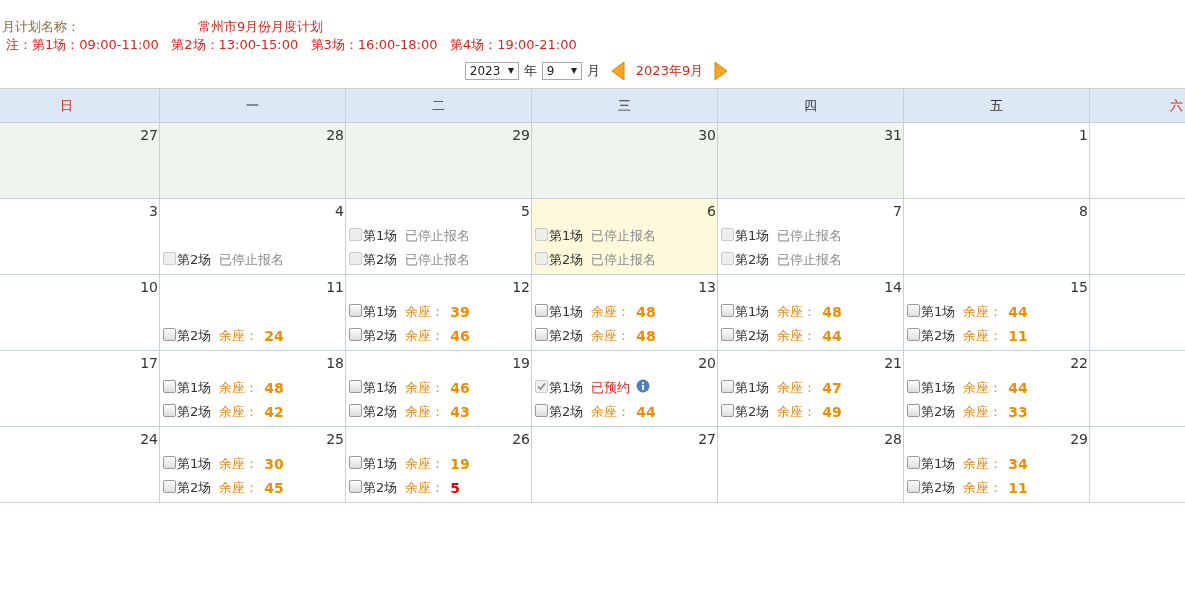 Image resolution: width=1185 pixels, height=598 pixels. Describe the element at coordinates (593, 71) in the screenshot. I see `month-label: 月` at that location.